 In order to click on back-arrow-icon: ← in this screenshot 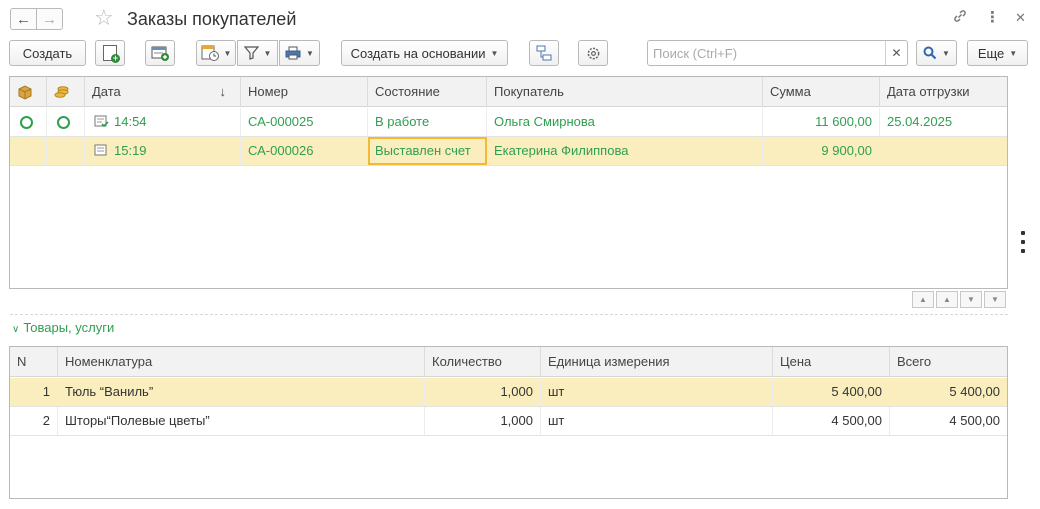, I will do `click(23, 19)`.